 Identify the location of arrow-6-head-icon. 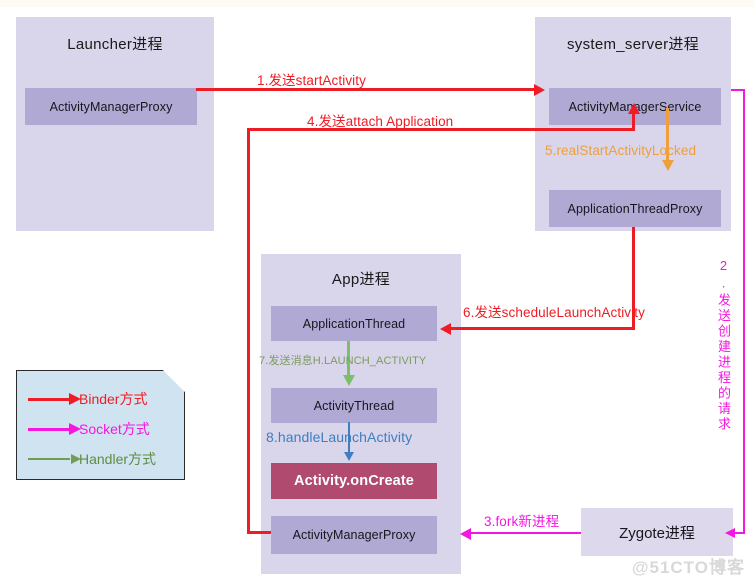
(445, 328).